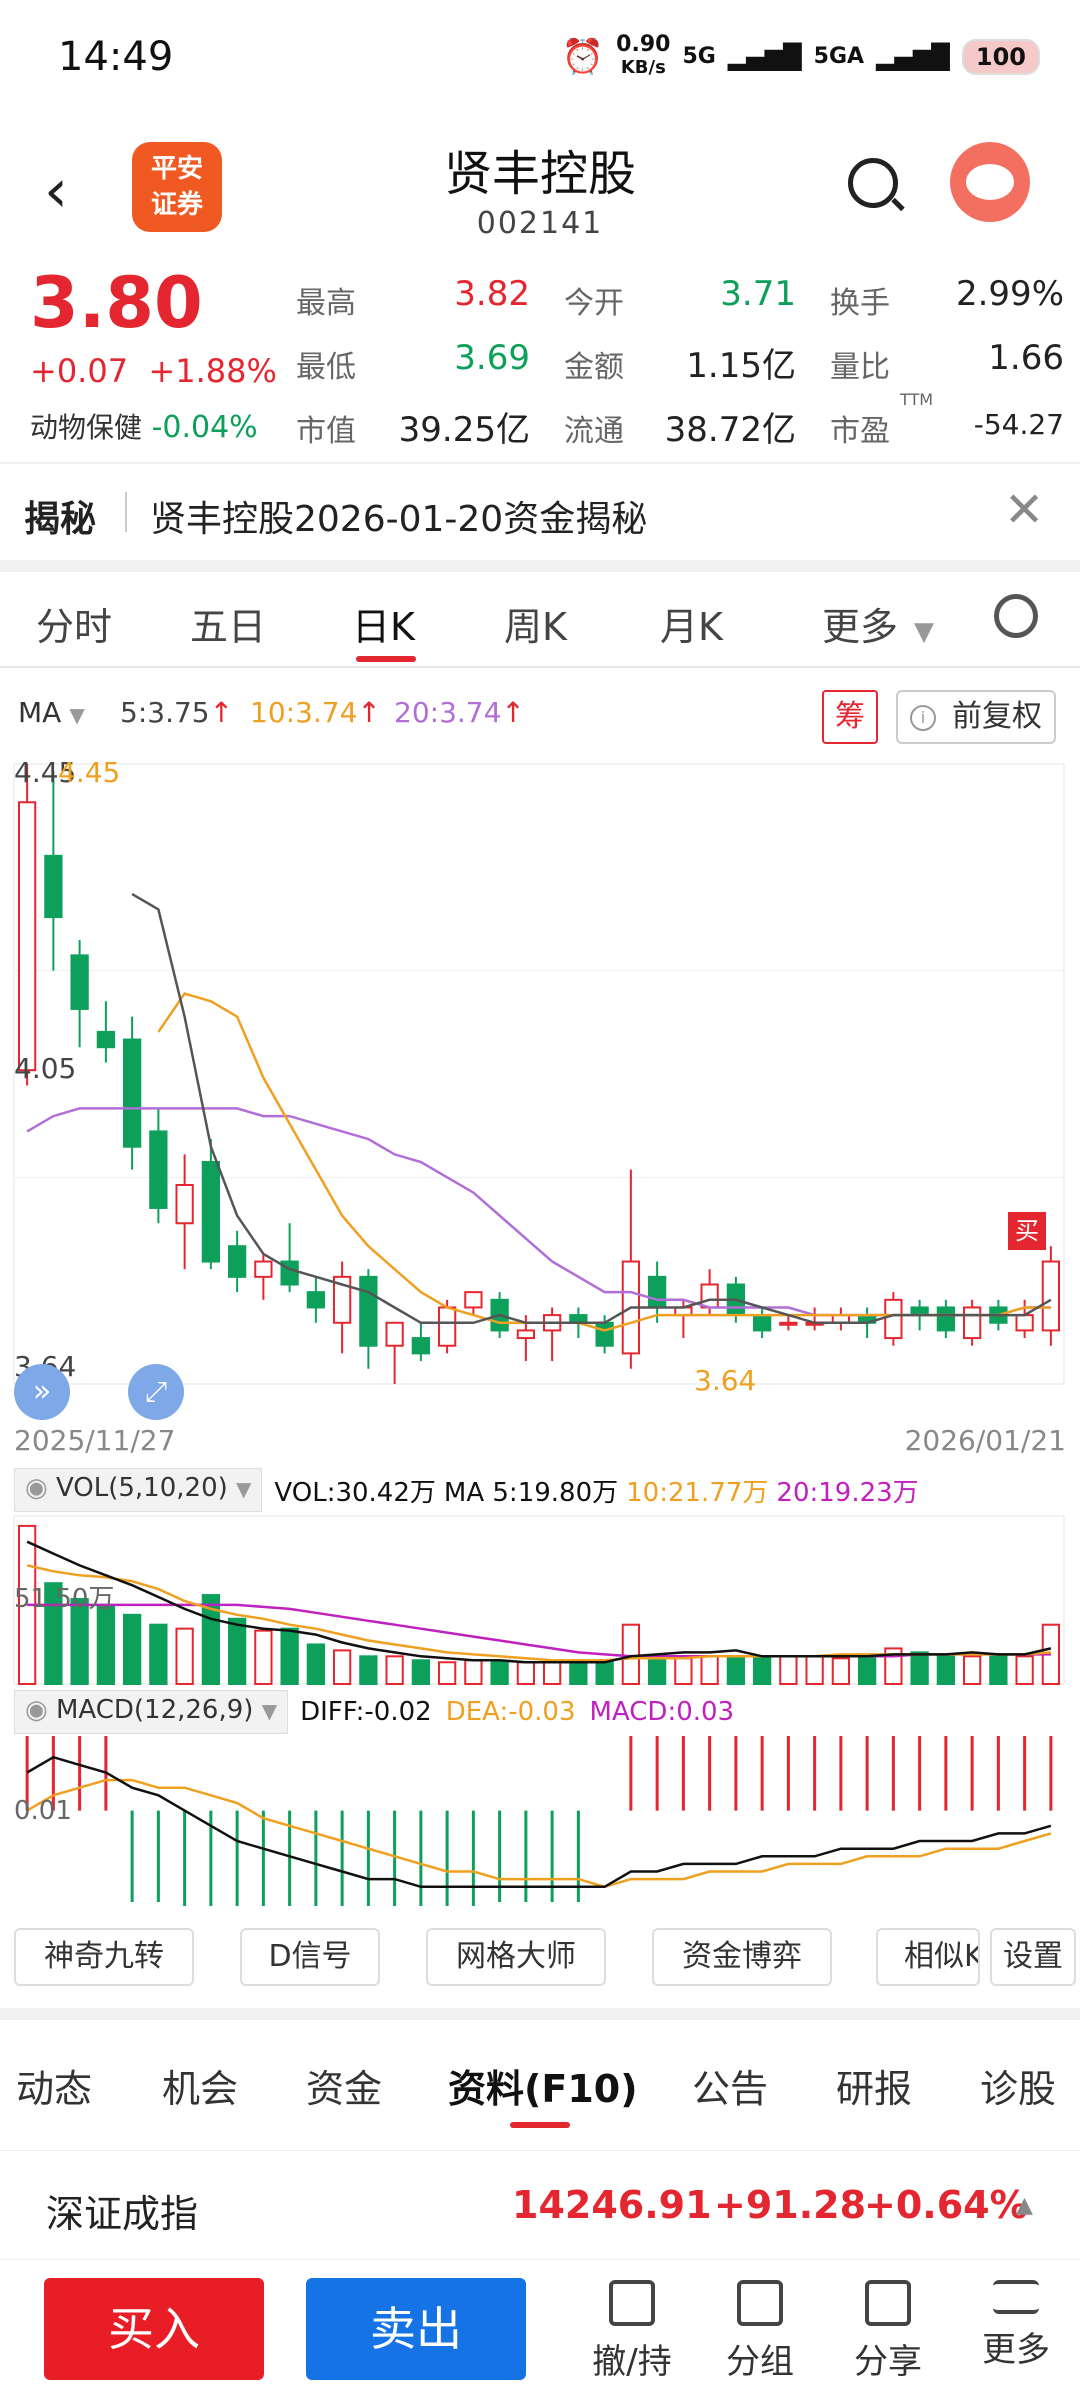  Describe the element at coordinates (839, 56) in the screenshot. I see `signal-5ga: 5GA` at that location.